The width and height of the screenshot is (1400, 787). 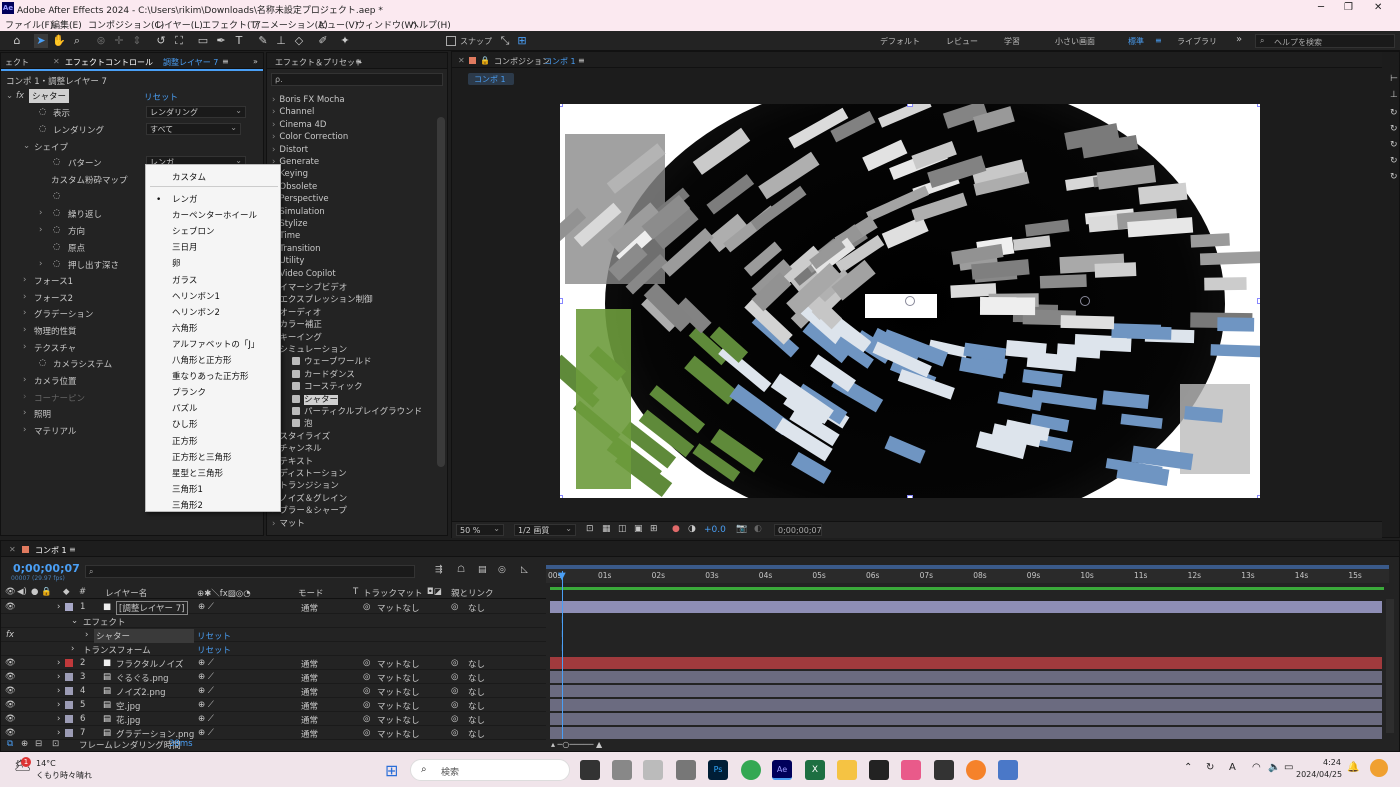 I want to click on effect-item: シャター, so click(x=315, y=399).